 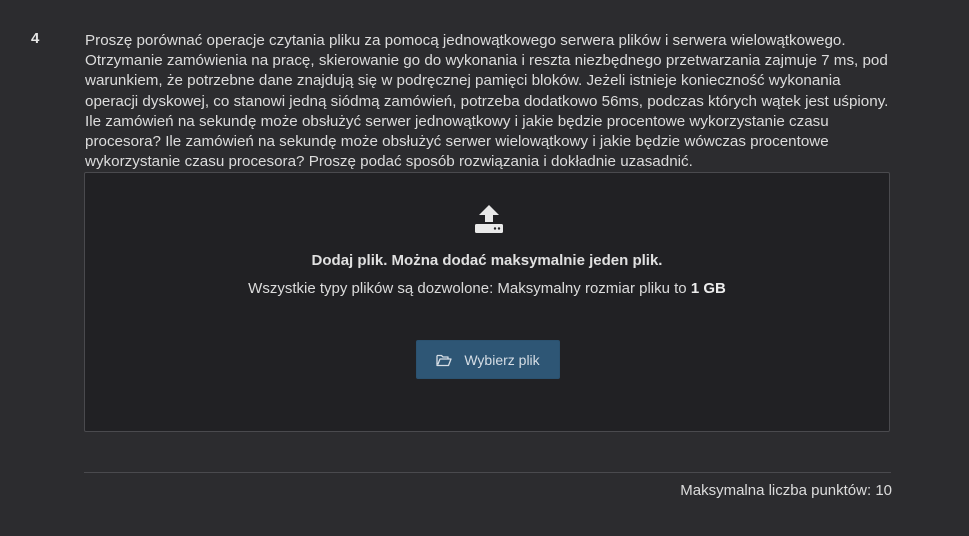 What do you see at coordinates (487, 472) in the screenshot?
I see `divider` at bounding box center [487, 472].